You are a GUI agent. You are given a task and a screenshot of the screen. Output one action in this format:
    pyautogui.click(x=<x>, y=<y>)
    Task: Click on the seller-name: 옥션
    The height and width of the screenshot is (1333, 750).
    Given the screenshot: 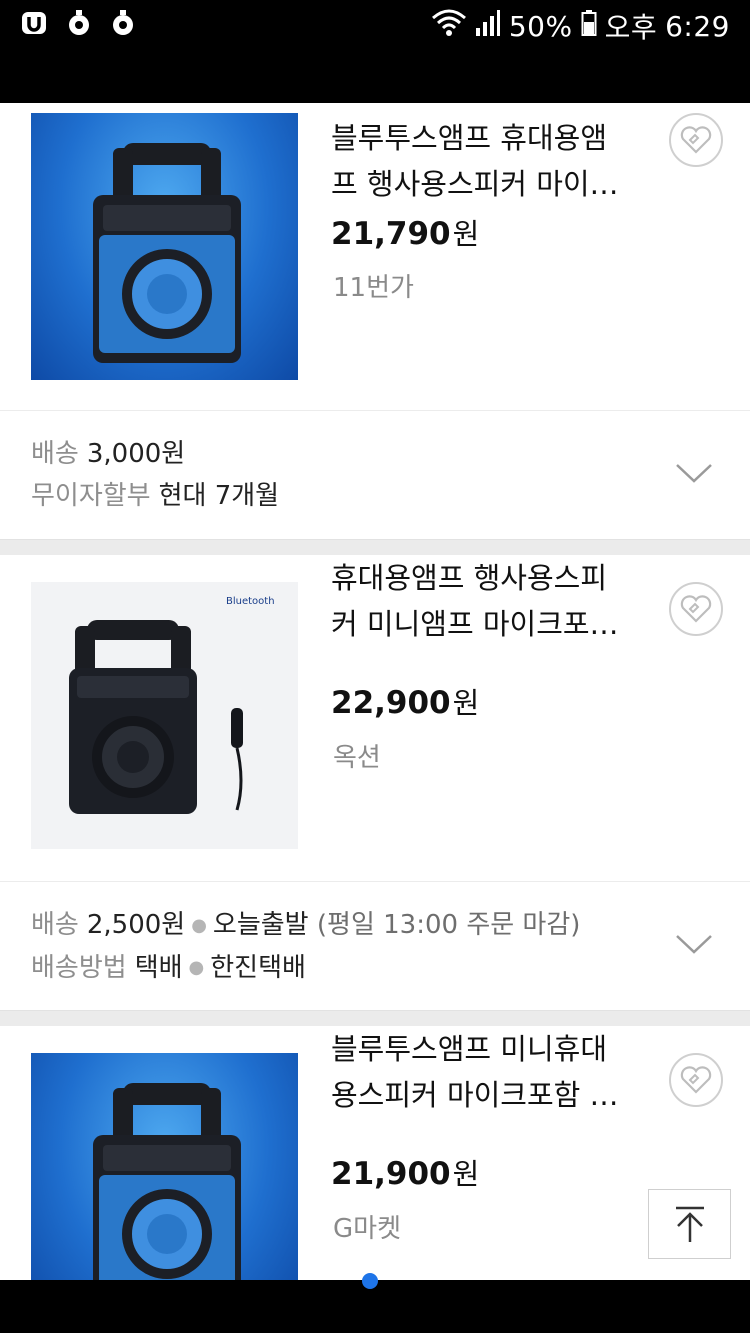 What is the action you would take?
    pyautogui.click(x=357, y=758)
    